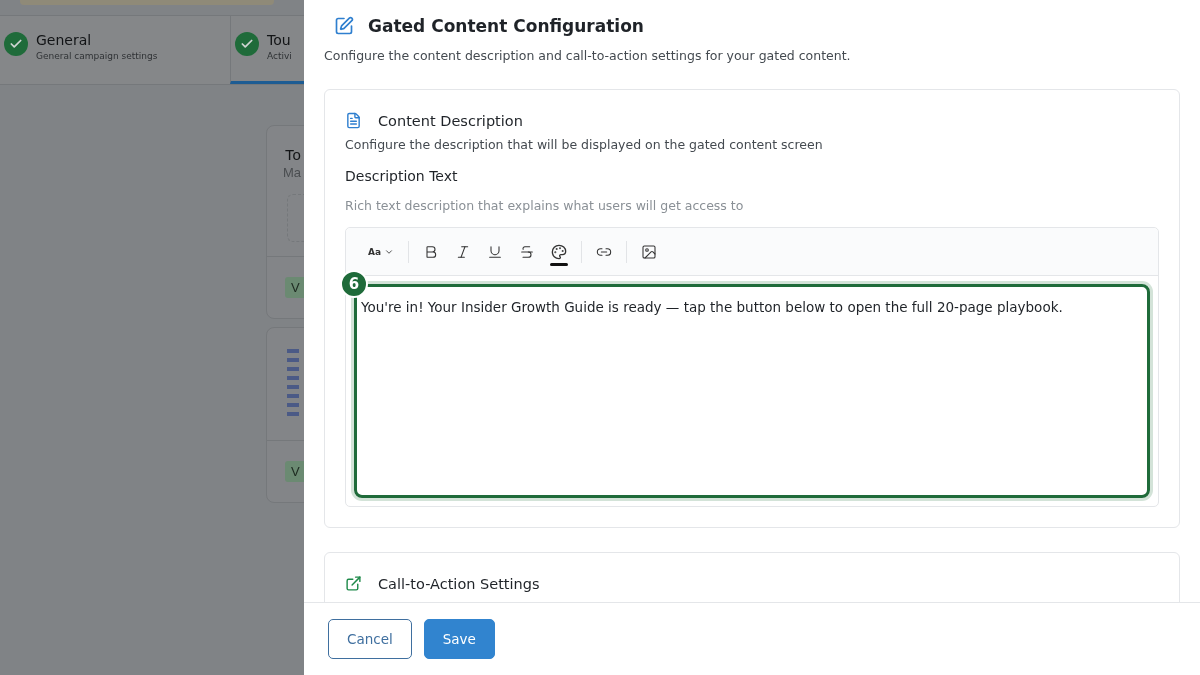 The height and width of the screenshot is (675, 1200). I want to click on section-title: Content Description, so click(450, 120).